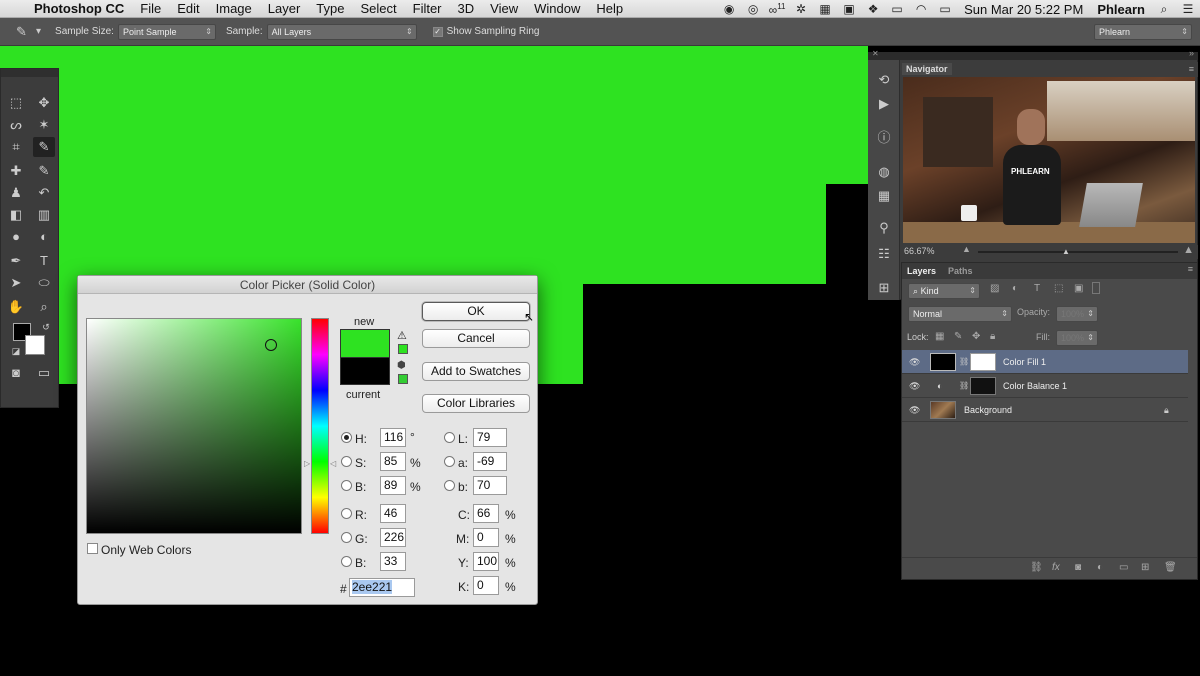  I want to click on filter-pixel-icon: ▨, so click(994, 288).